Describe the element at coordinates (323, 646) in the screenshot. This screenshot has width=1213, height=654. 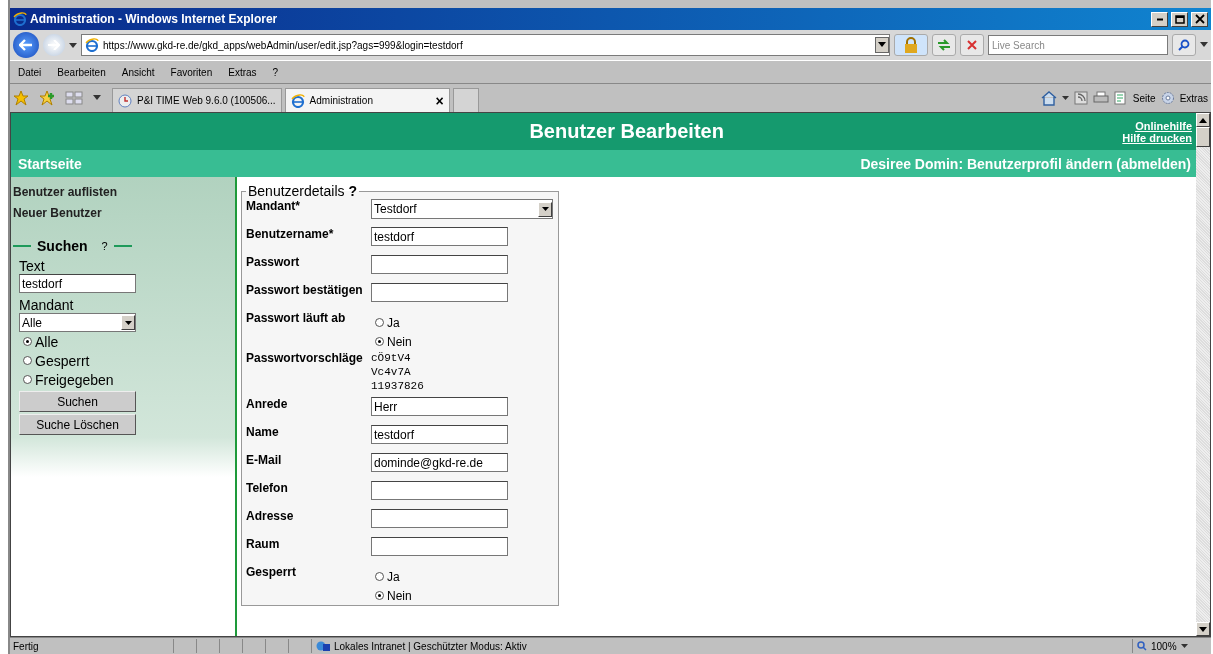
I see `globe-icon` at that location.